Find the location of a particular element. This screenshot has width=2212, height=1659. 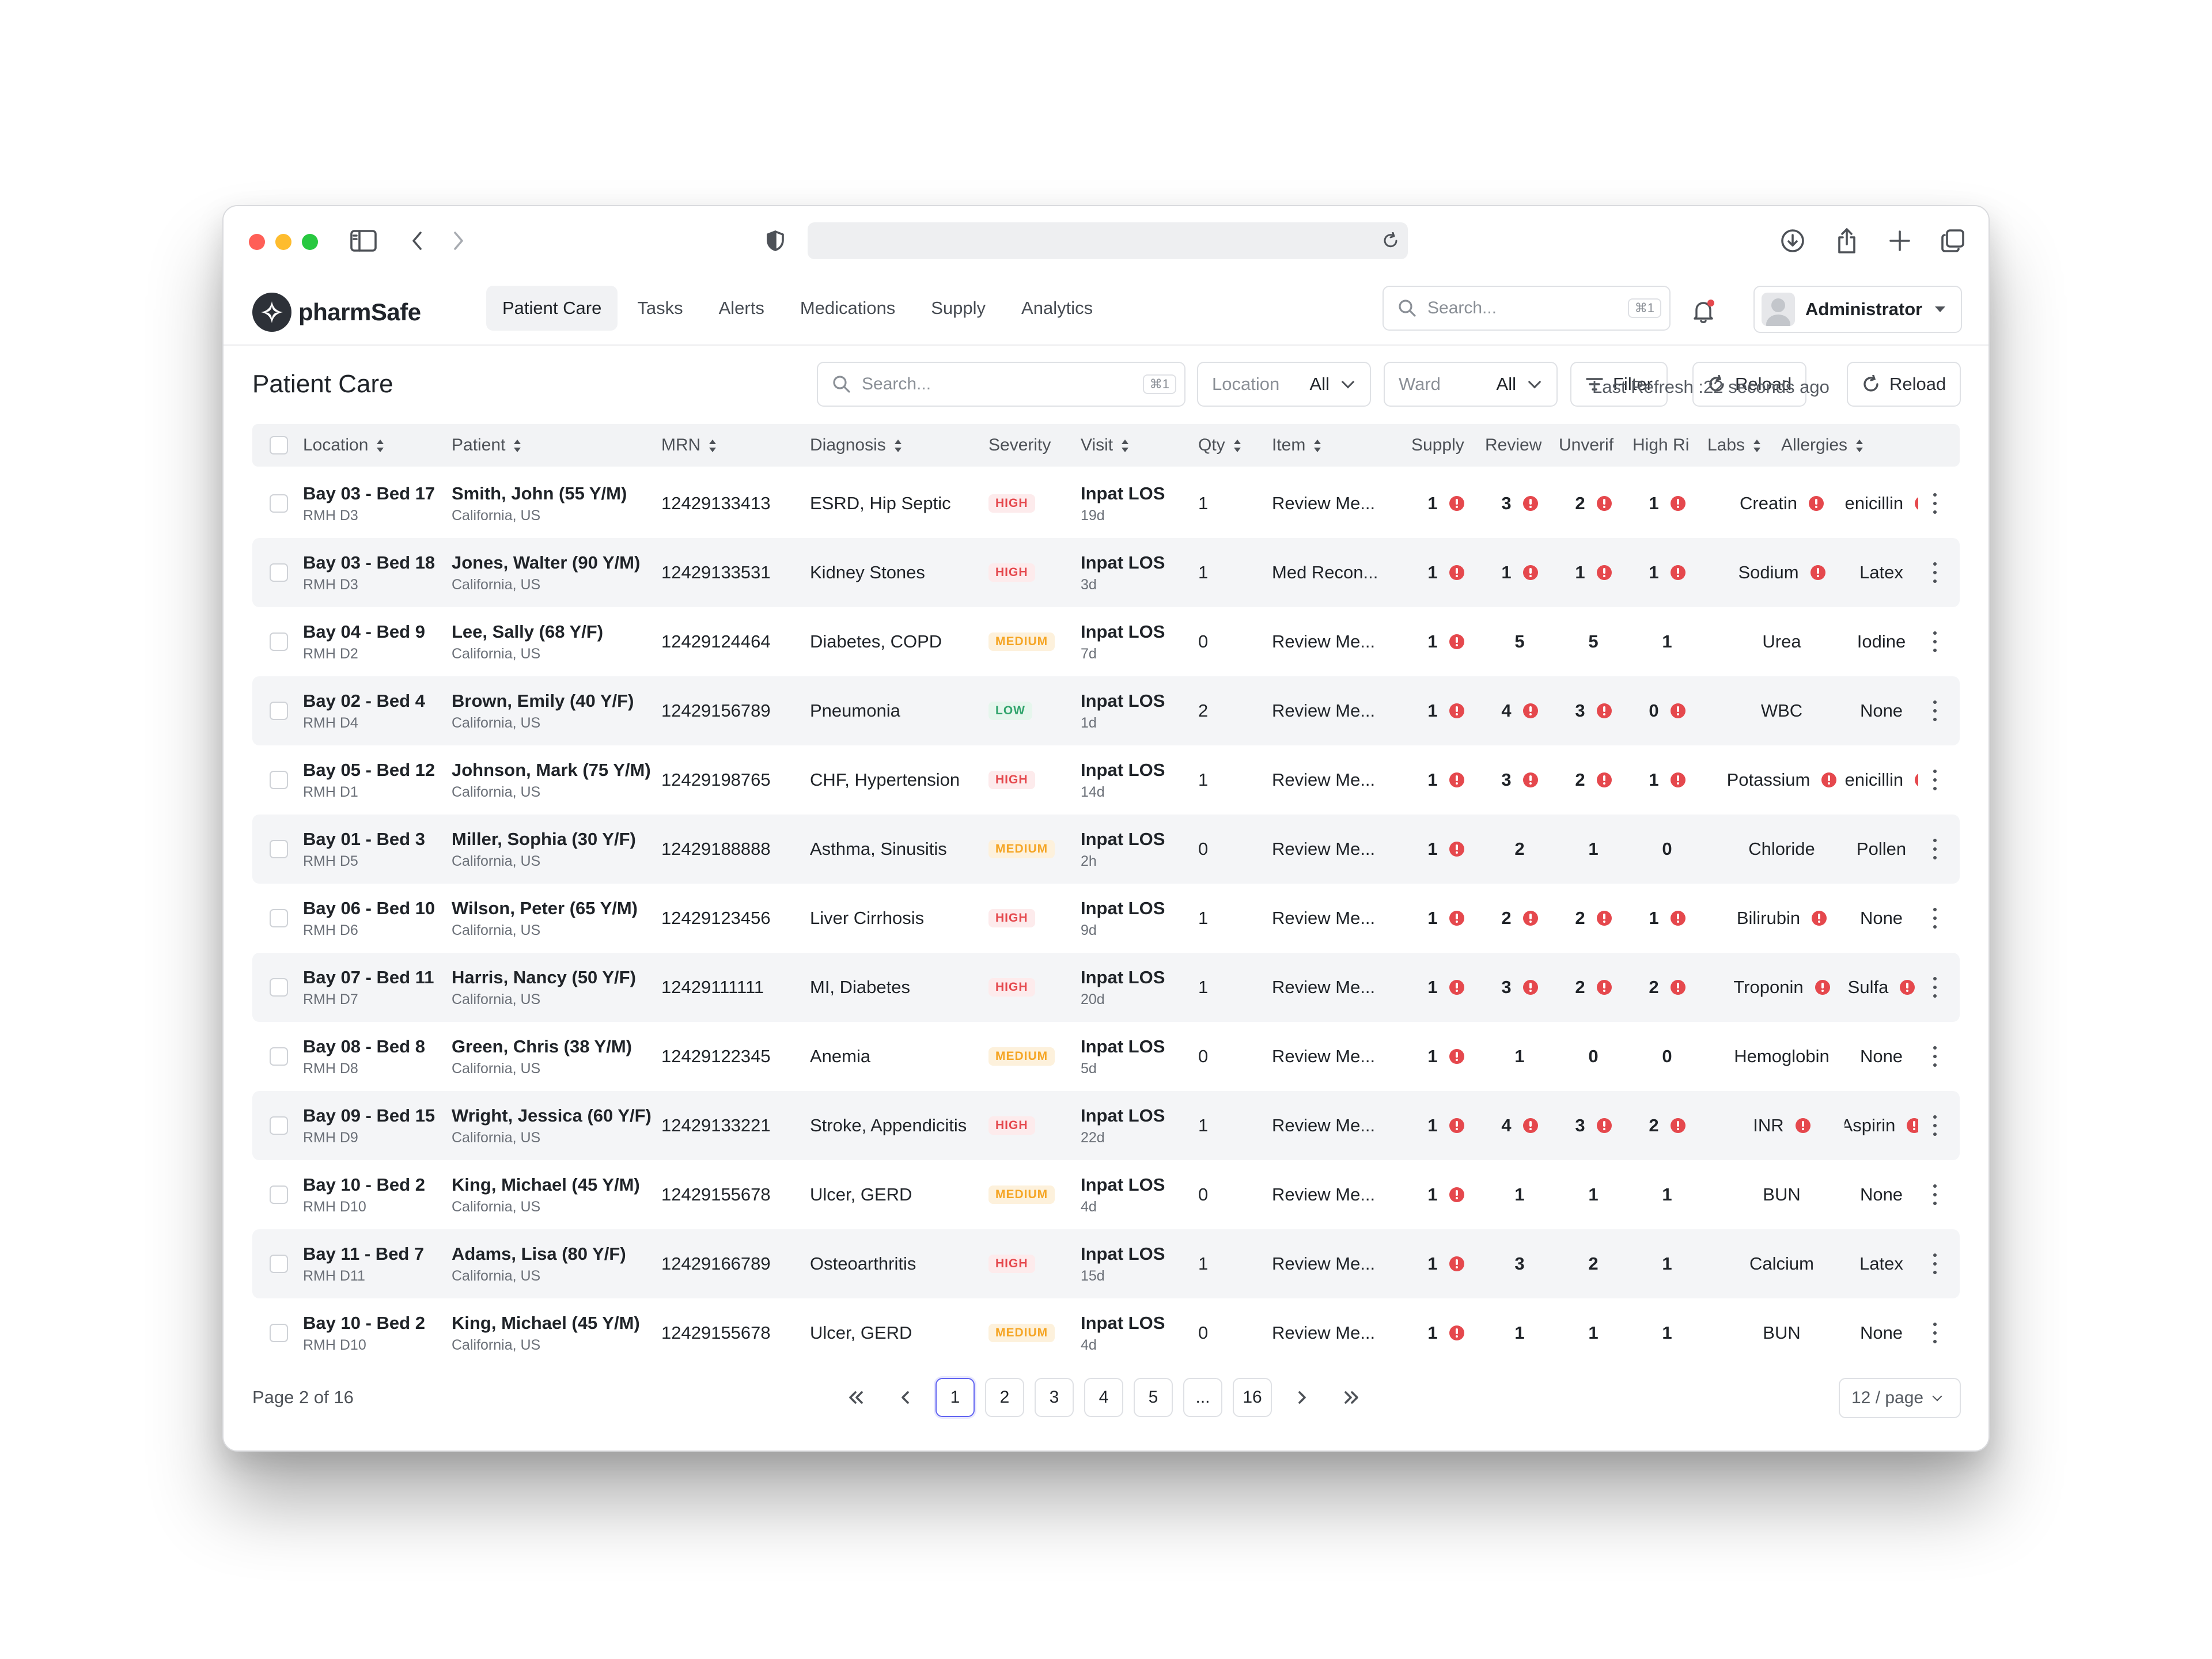

column-location: Location is located at coordinates (343, 445).